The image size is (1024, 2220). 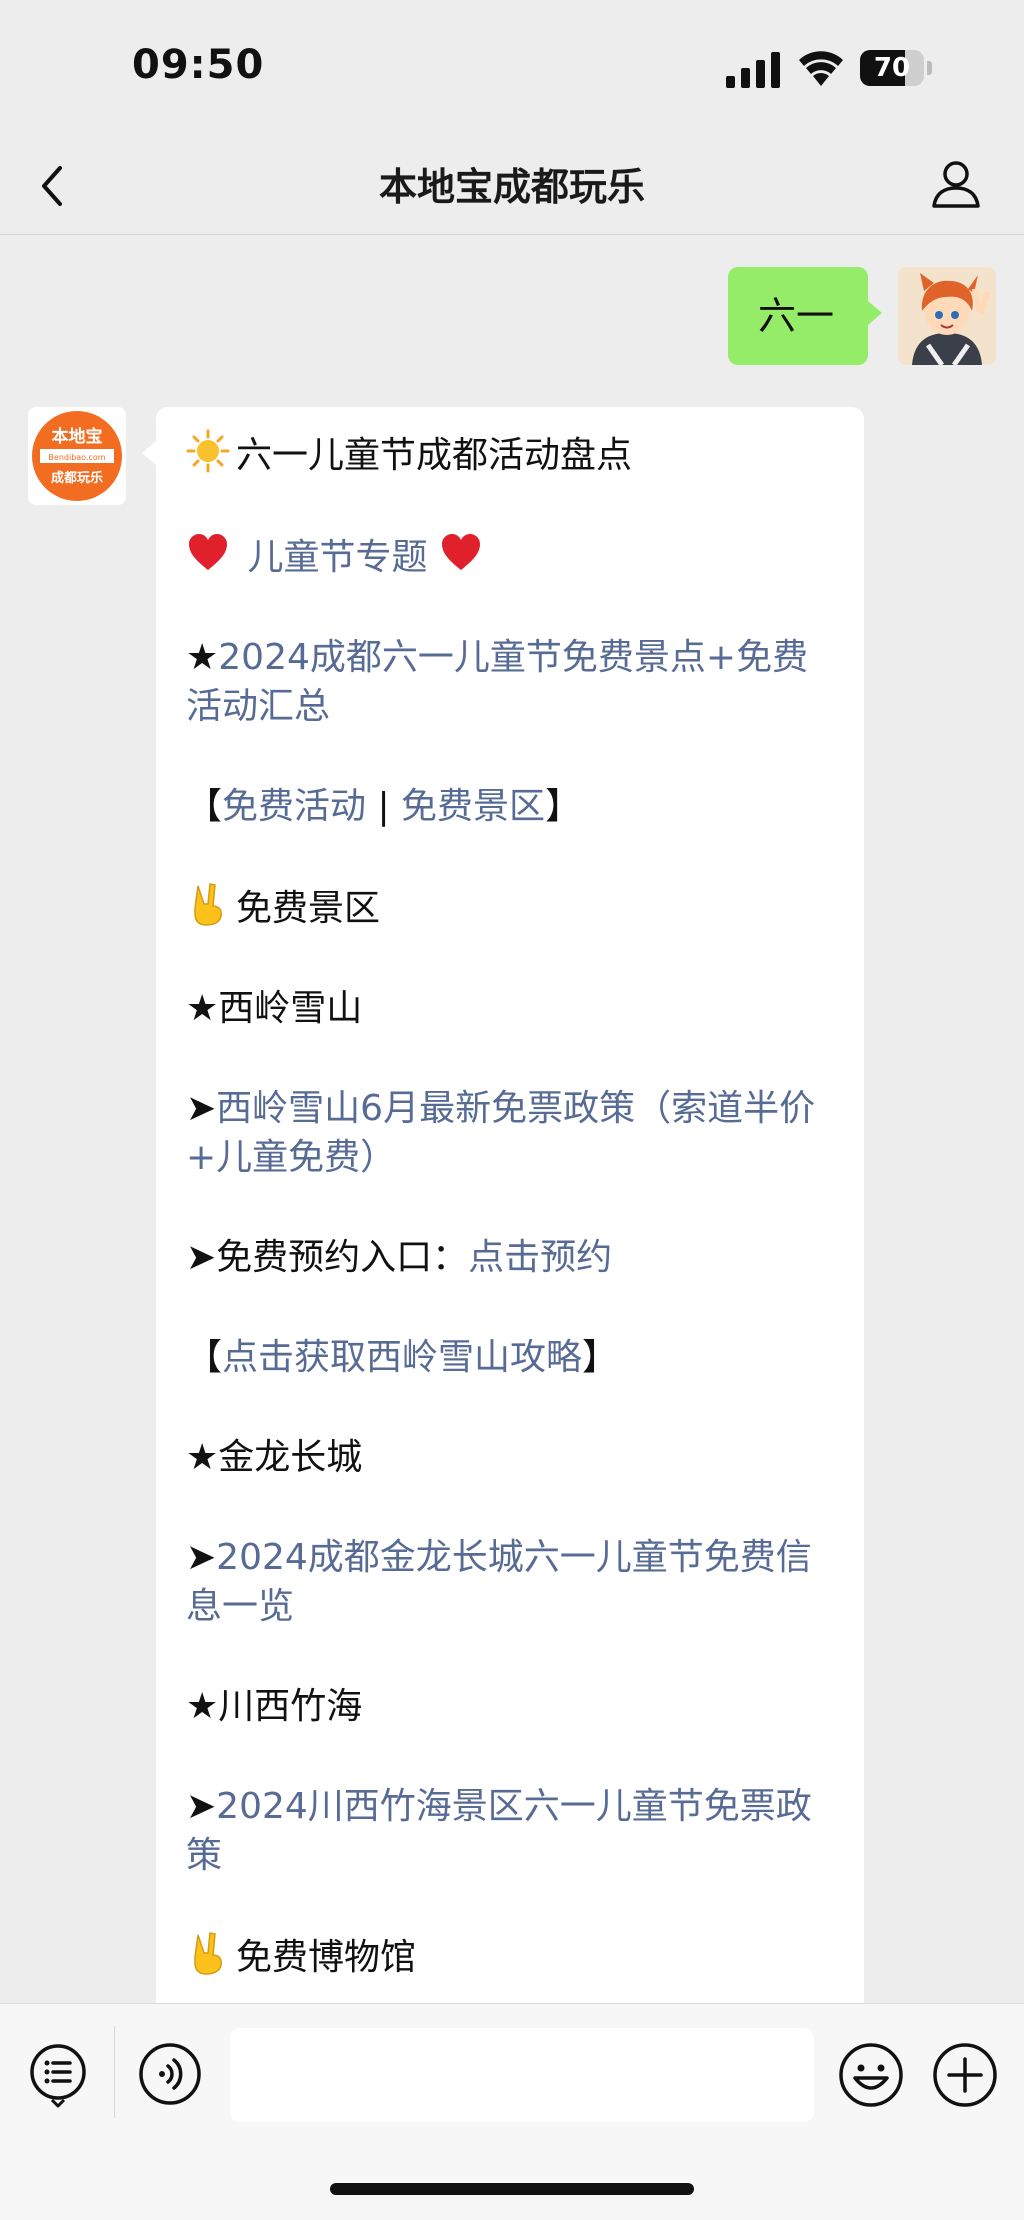 What do you see at coordinates (512, 70) in the screenshot?
I see `status-bar: 09:50 70` at bounding box center [512, 70].